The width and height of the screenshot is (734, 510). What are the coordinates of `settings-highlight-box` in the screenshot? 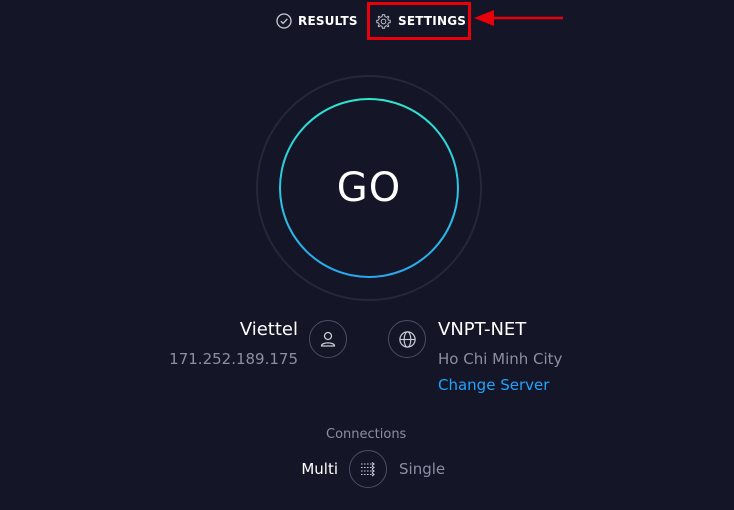 It's located at (419, 21).